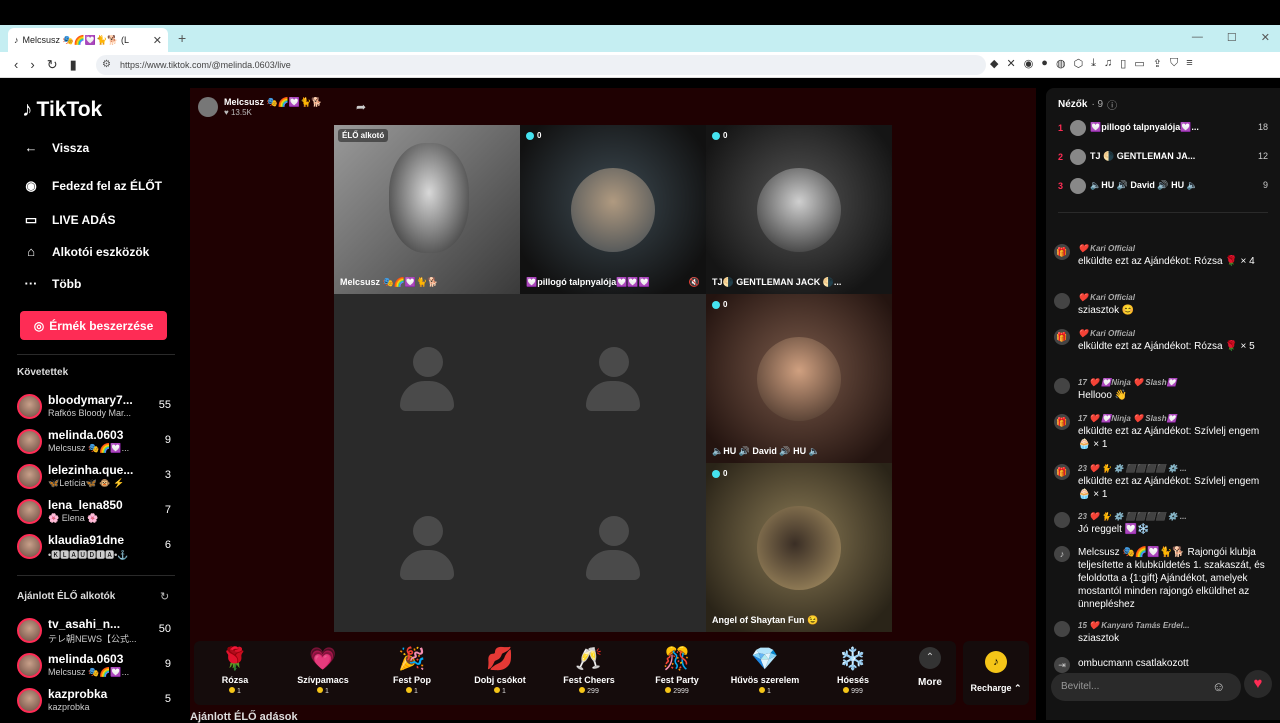 This screenshot has height=723, width=1280. What do you see at coordinates (1029, 63) in the screenshot?
I see `extension-icon: ◉` at bounding box center [1029, 63].